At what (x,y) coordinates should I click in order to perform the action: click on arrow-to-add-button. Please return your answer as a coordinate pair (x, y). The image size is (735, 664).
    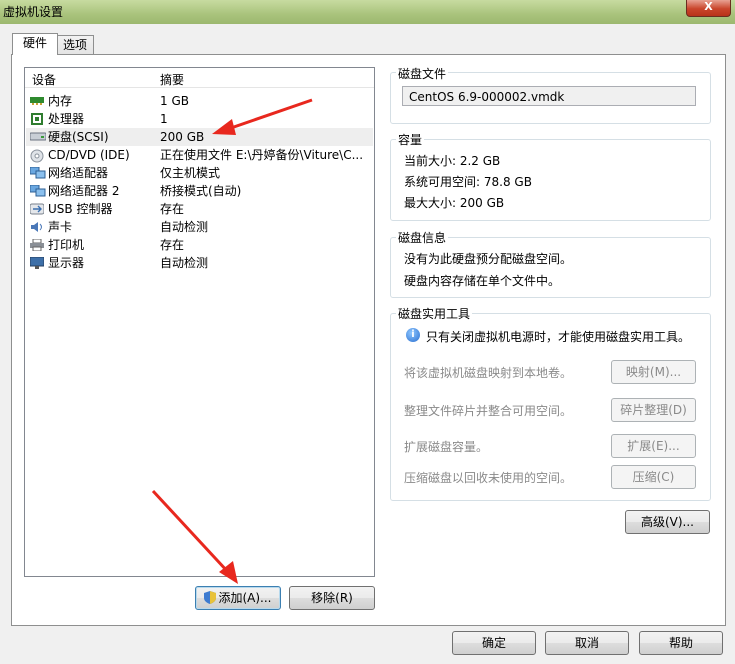
    Looking at the image, I should click on (194, 536).